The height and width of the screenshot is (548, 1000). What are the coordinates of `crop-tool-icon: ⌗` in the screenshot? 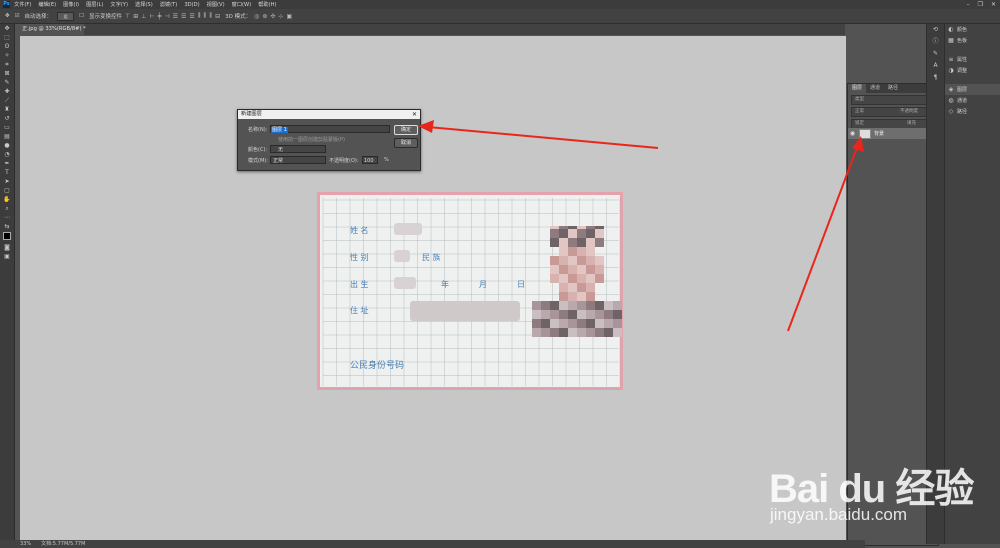 It's located at (7, 64).